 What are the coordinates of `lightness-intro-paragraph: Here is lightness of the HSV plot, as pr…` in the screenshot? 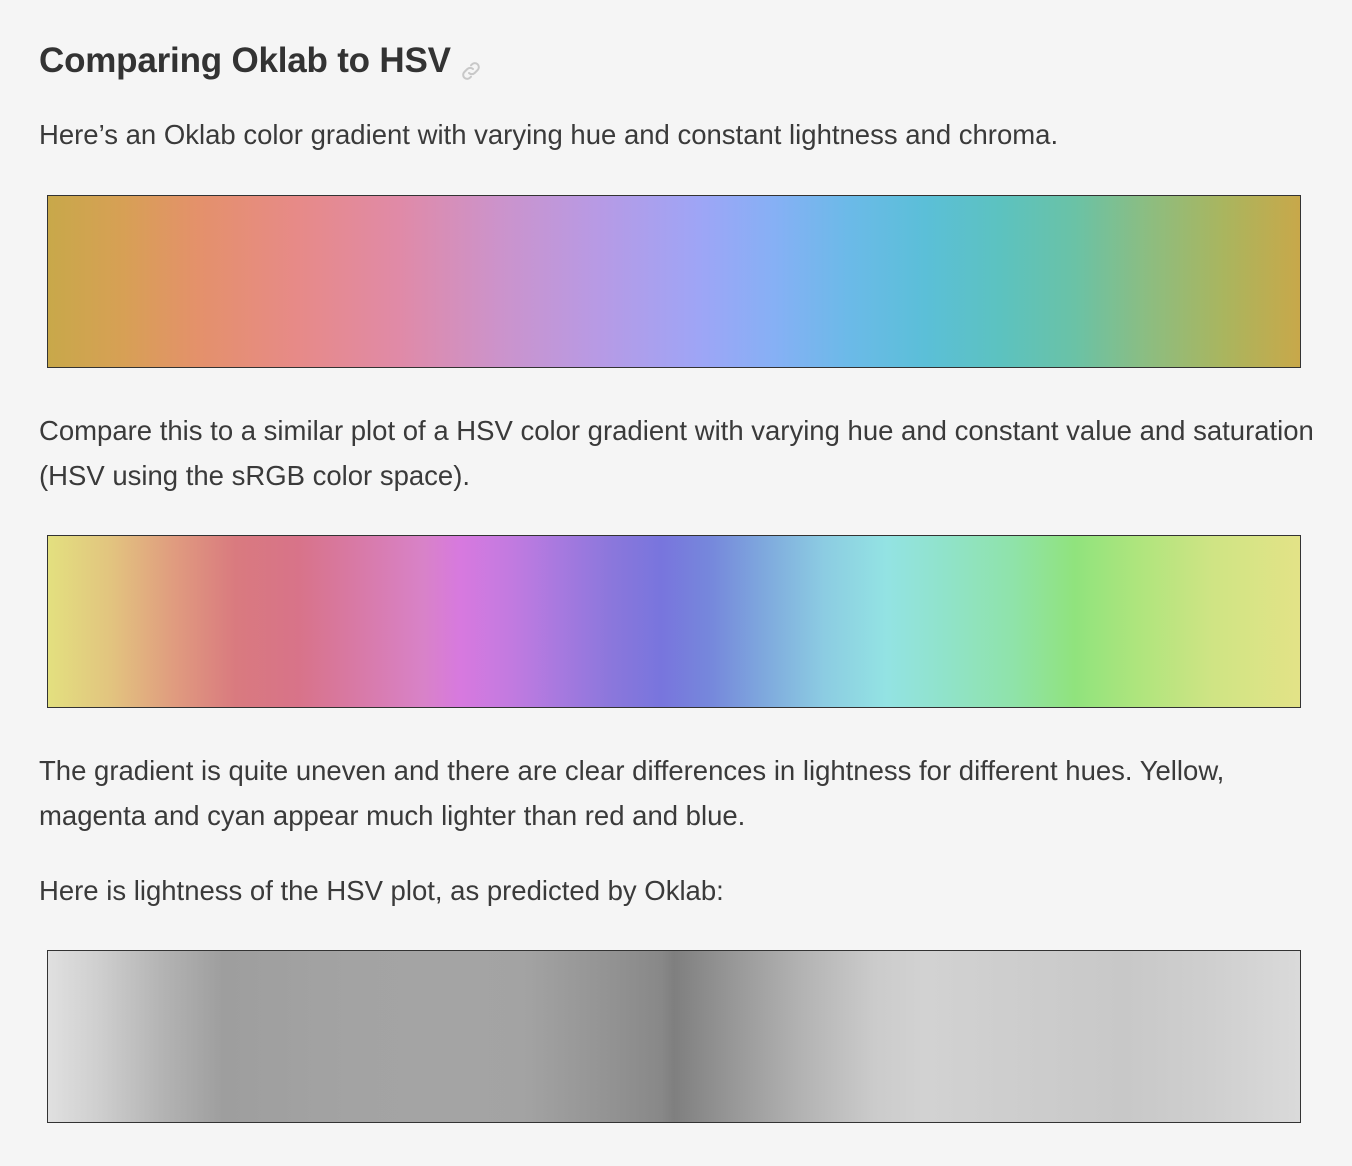 It's located at (381, 890).